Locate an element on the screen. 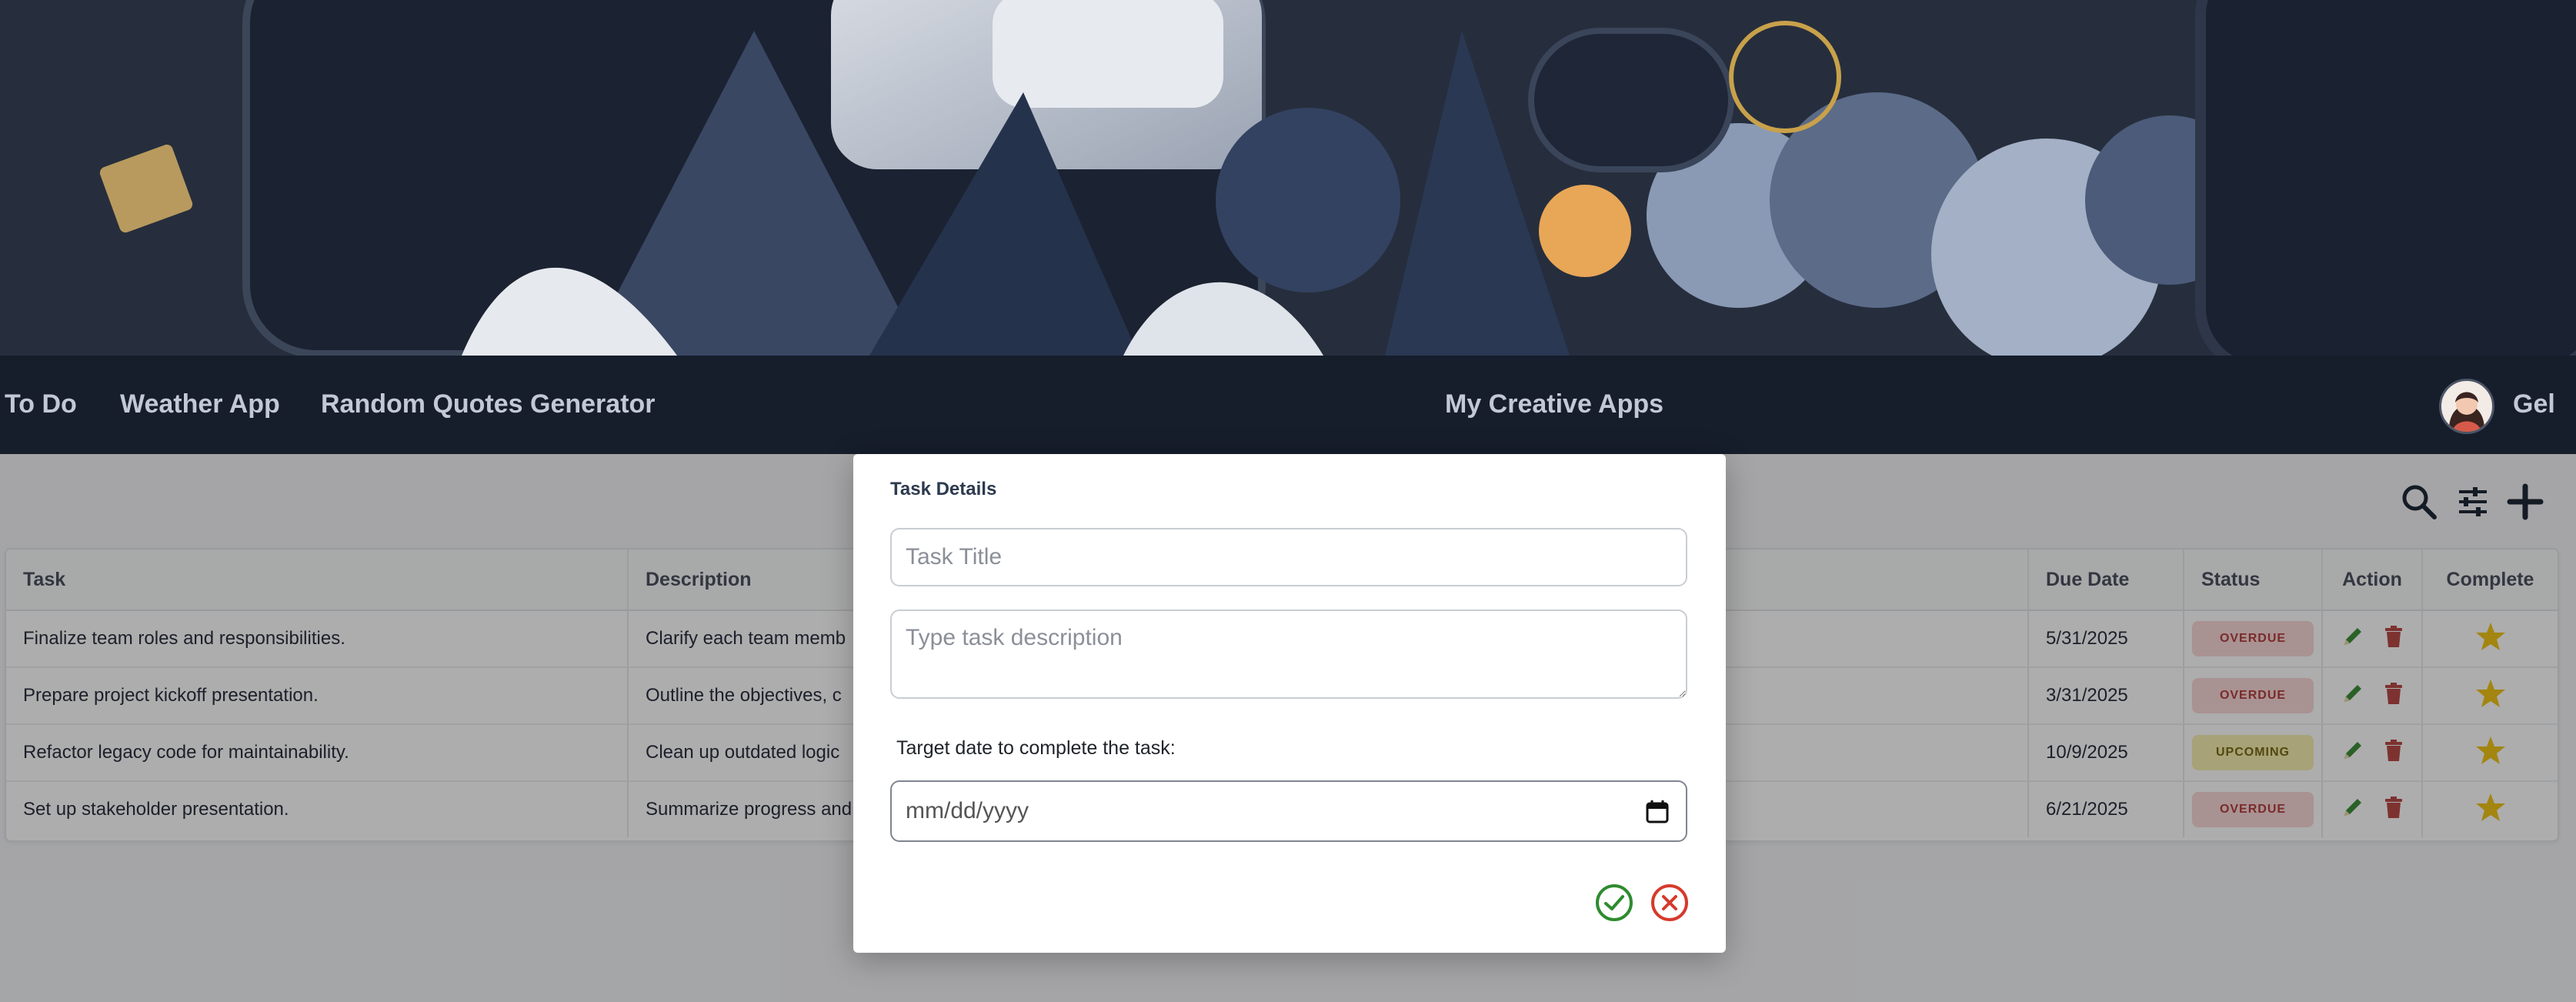 This screenshot has width=2576, height=1002. nav-link-weather-app: Weather App is located at coordinates (200, 404).